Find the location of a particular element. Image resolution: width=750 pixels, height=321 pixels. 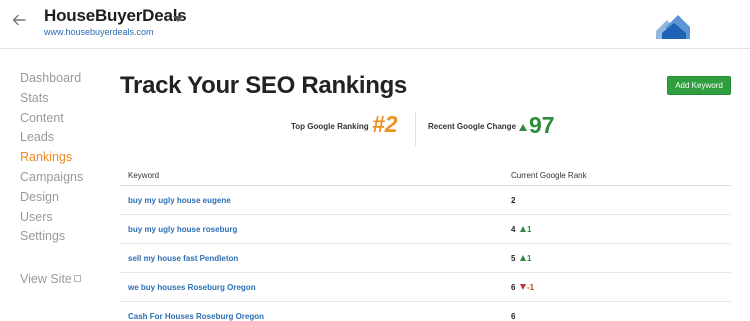

chevron-down-icon is located at coordinates (178, 19).